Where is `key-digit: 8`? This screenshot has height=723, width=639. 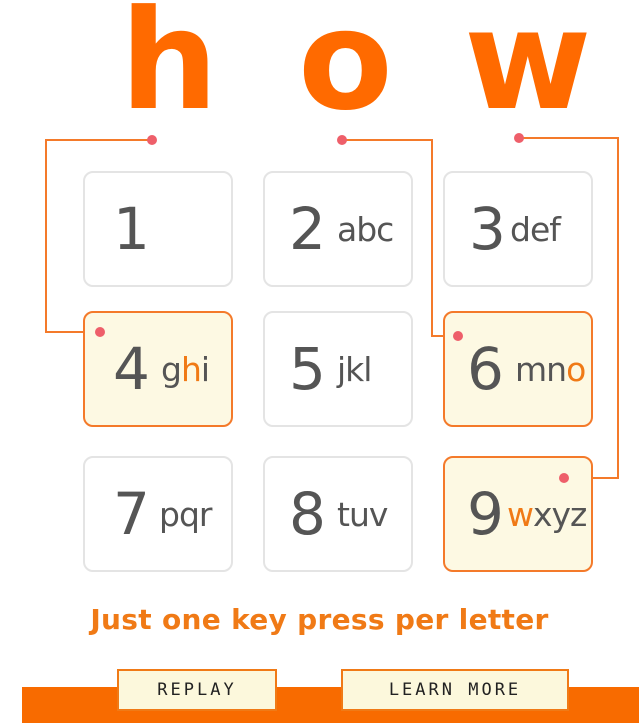
key-digit: 8 is located at coordinates (307, 514).